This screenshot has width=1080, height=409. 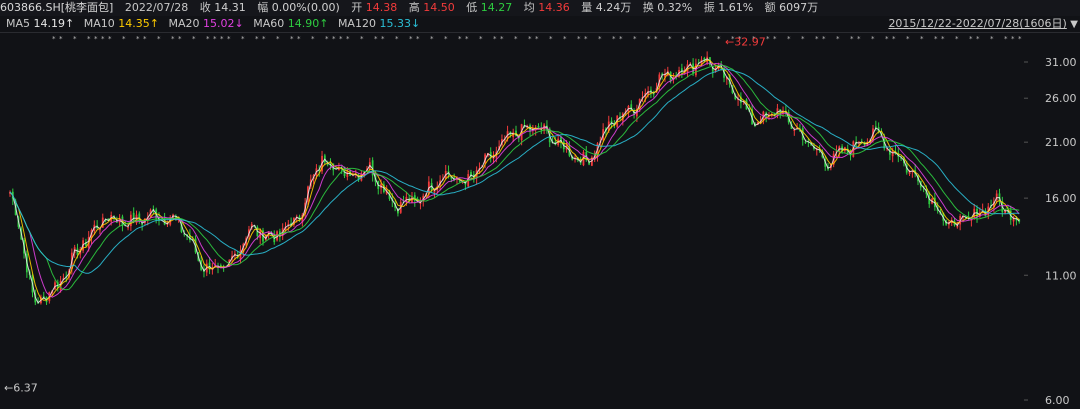 What do you see at coordinates (1057, 400) in the screenshot?
I see `y-tick-label: 6.00` at bounding box center [1057, 400].